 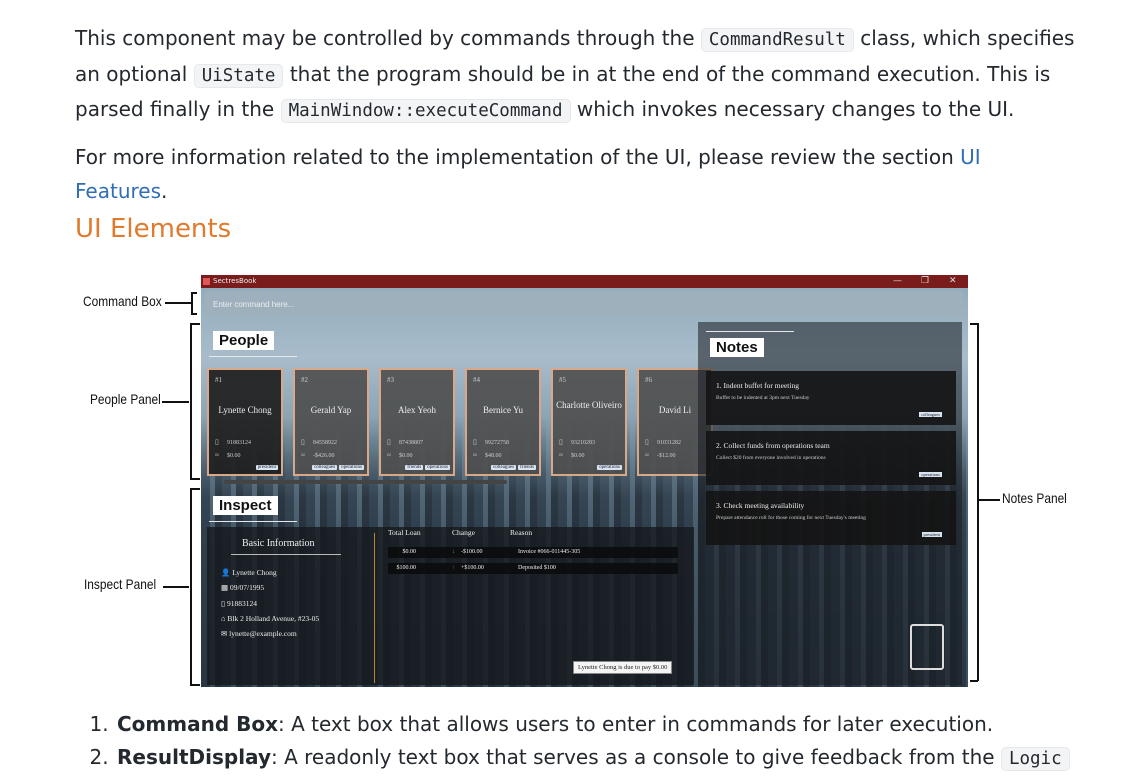 What do you see at coordinates (278, 543) in the screenshot?
I see `basic-info-title: Basic Information` at bounding box center [278, 543].